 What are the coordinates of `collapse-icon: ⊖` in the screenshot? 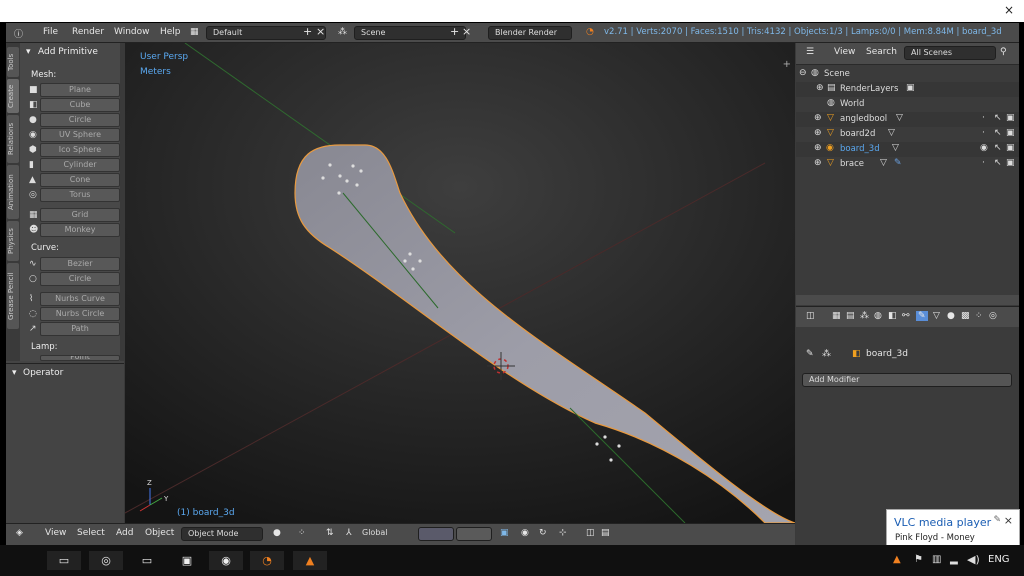 It's located at (803, 73).